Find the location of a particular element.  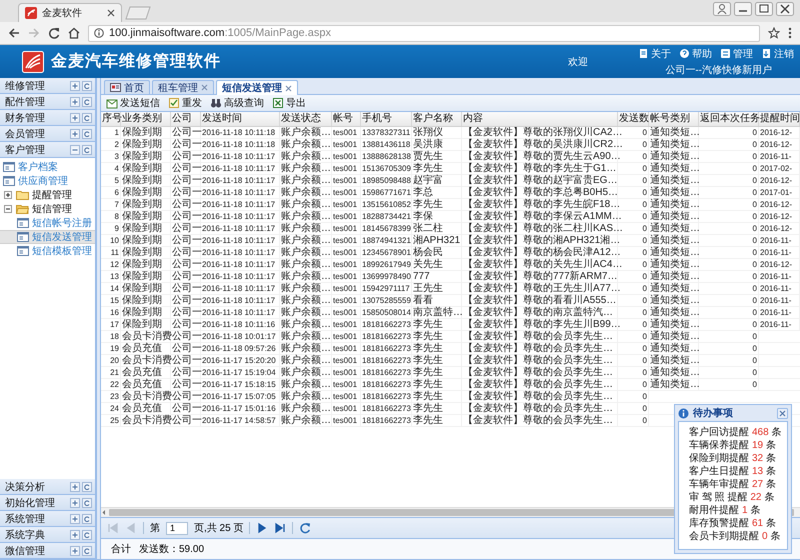

header-link: 注销 is located at coordinates (777, 53).